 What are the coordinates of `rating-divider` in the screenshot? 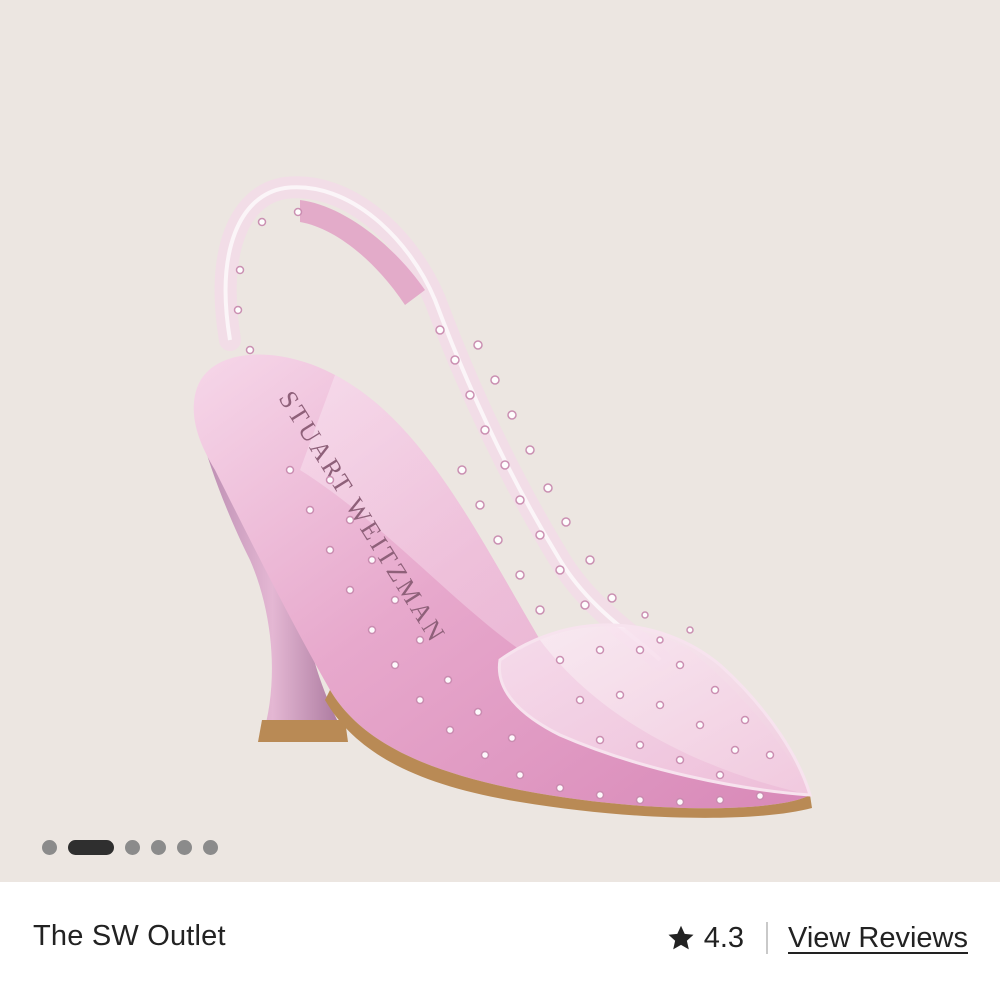 It's located at (767, 938).